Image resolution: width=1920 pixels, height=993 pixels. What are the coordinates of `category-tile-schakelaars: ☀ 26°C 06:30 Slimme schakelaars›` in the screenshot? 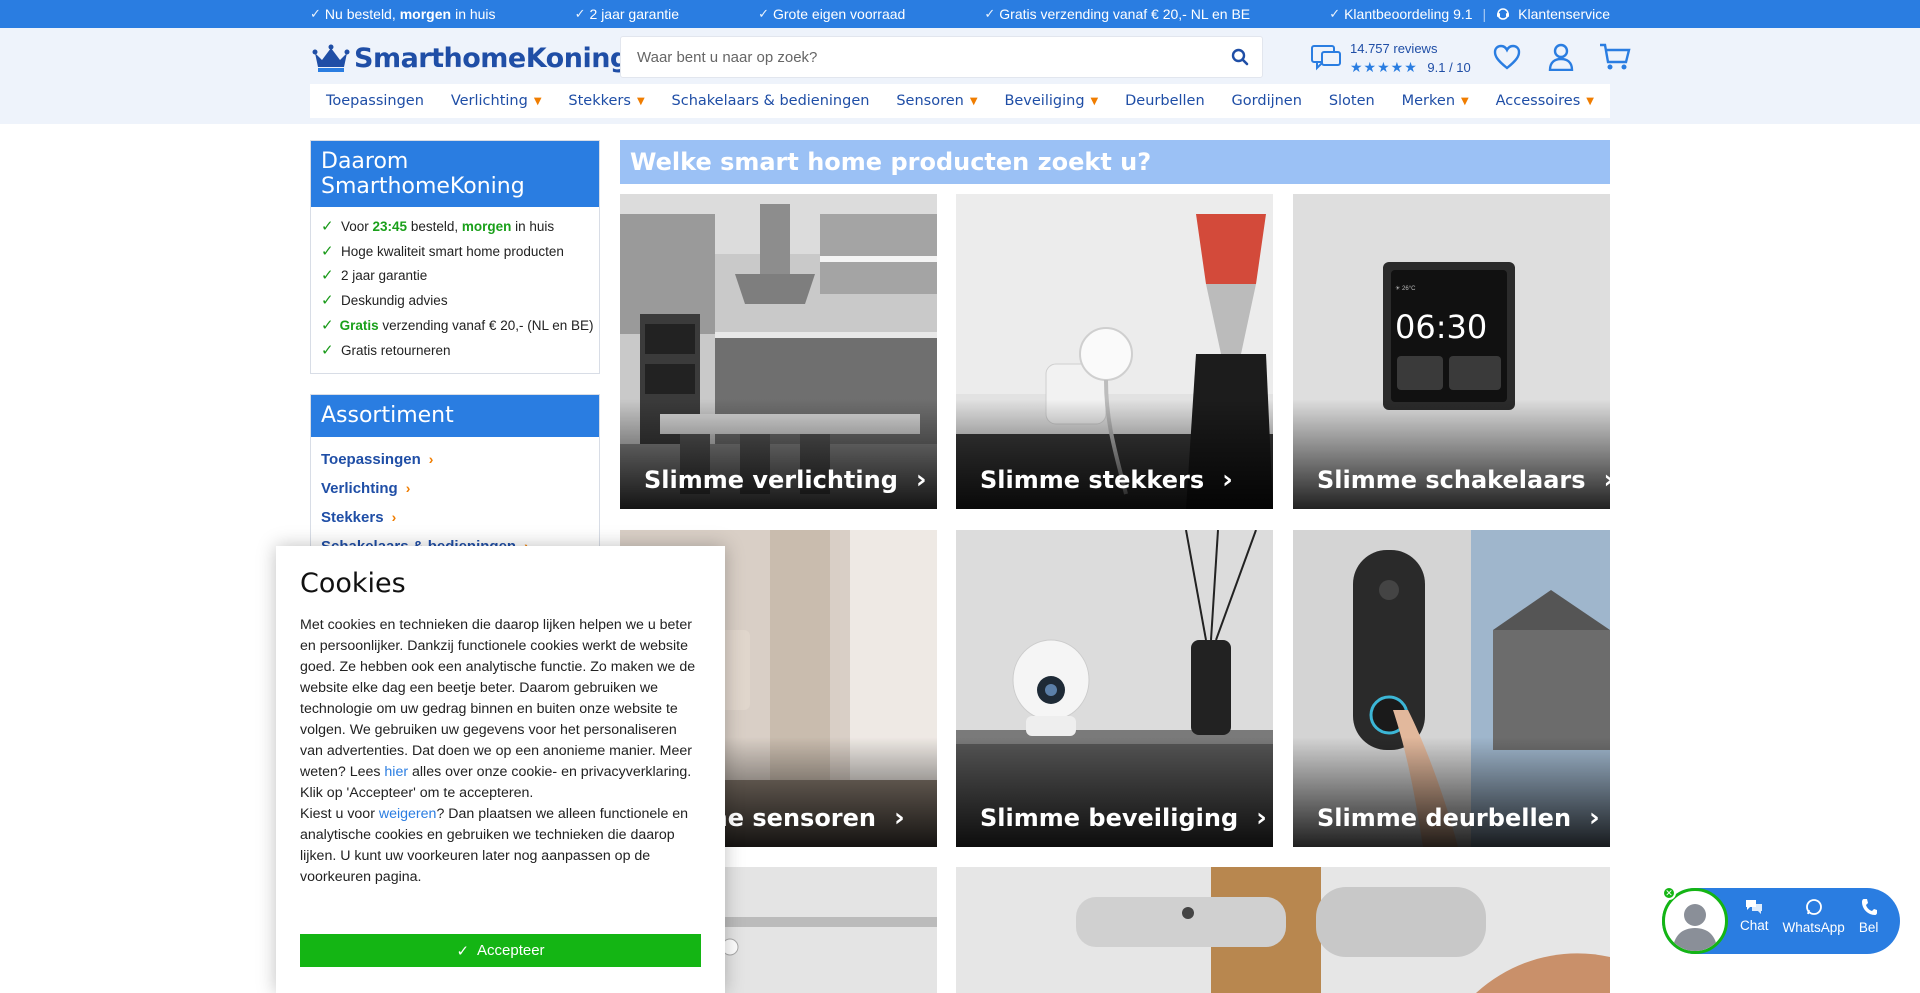 It's located at (1451, 351).